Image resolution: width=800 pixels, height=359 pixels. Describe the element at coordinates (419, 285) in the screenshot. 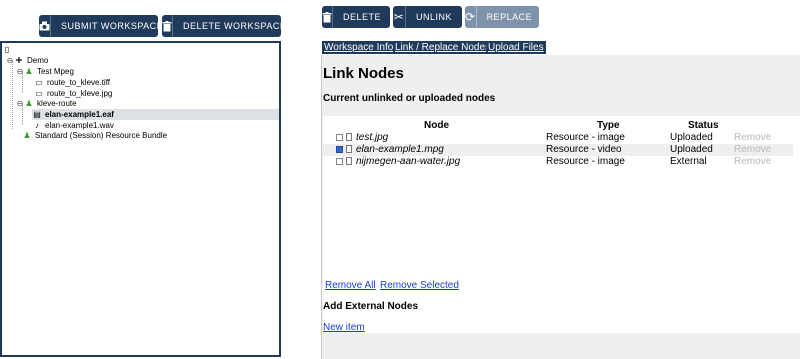

I see `remove-selected-link: Remove Selected` at that location.